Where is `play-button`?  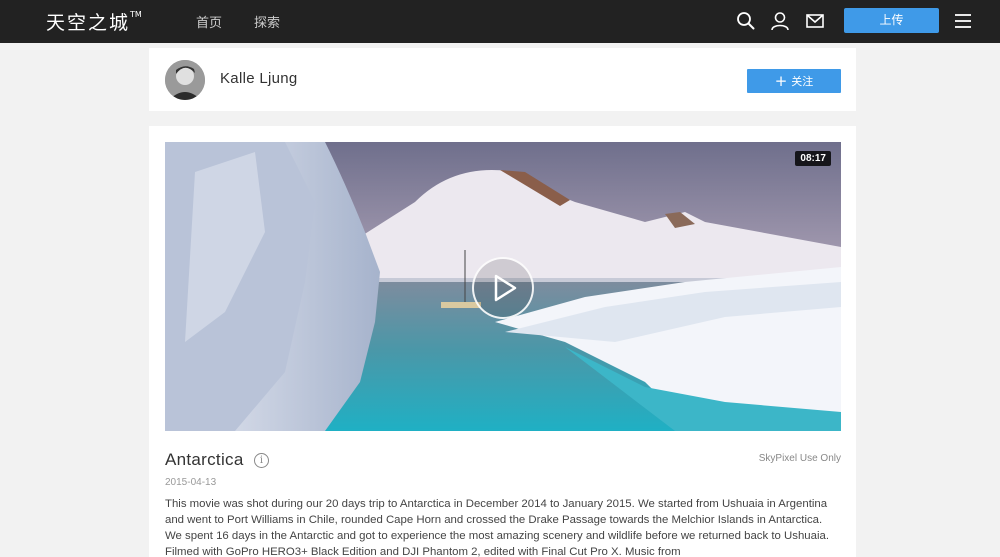
play-button is located at coordinates (503, 288).